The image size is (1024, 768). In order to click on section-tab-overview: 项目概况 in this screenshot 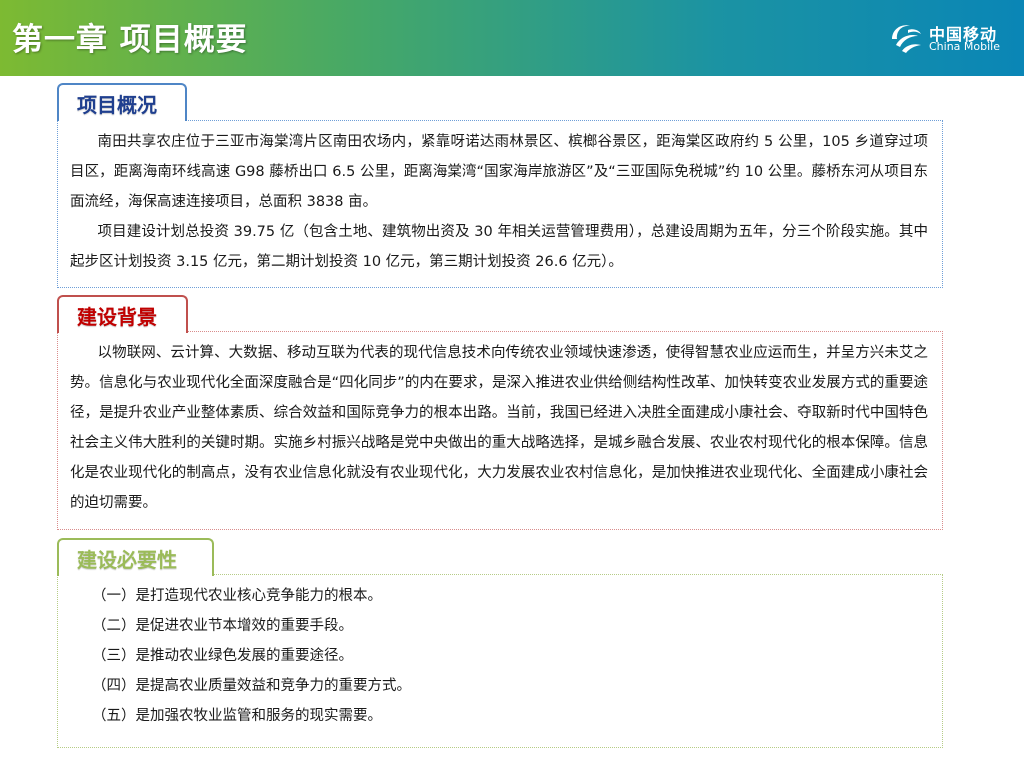, I will do `click(122, 102)`.